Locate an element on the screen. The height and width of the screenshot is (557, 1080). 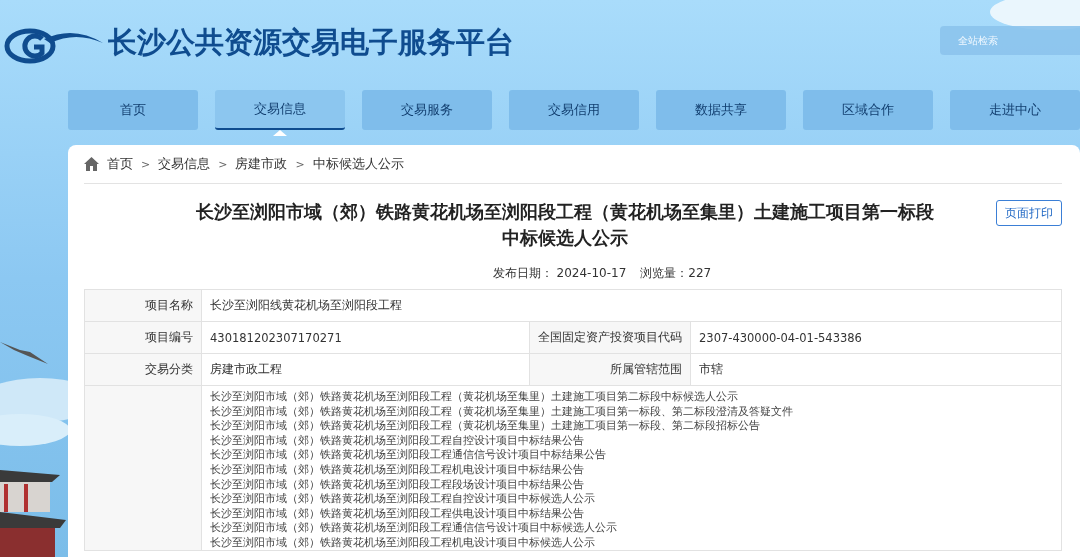
related-link: 长沙至浏阳市域（郊）铁路黄花机场至浏阳段工程段场设计项目中标结果公告 is located at coordinates (631, 484).